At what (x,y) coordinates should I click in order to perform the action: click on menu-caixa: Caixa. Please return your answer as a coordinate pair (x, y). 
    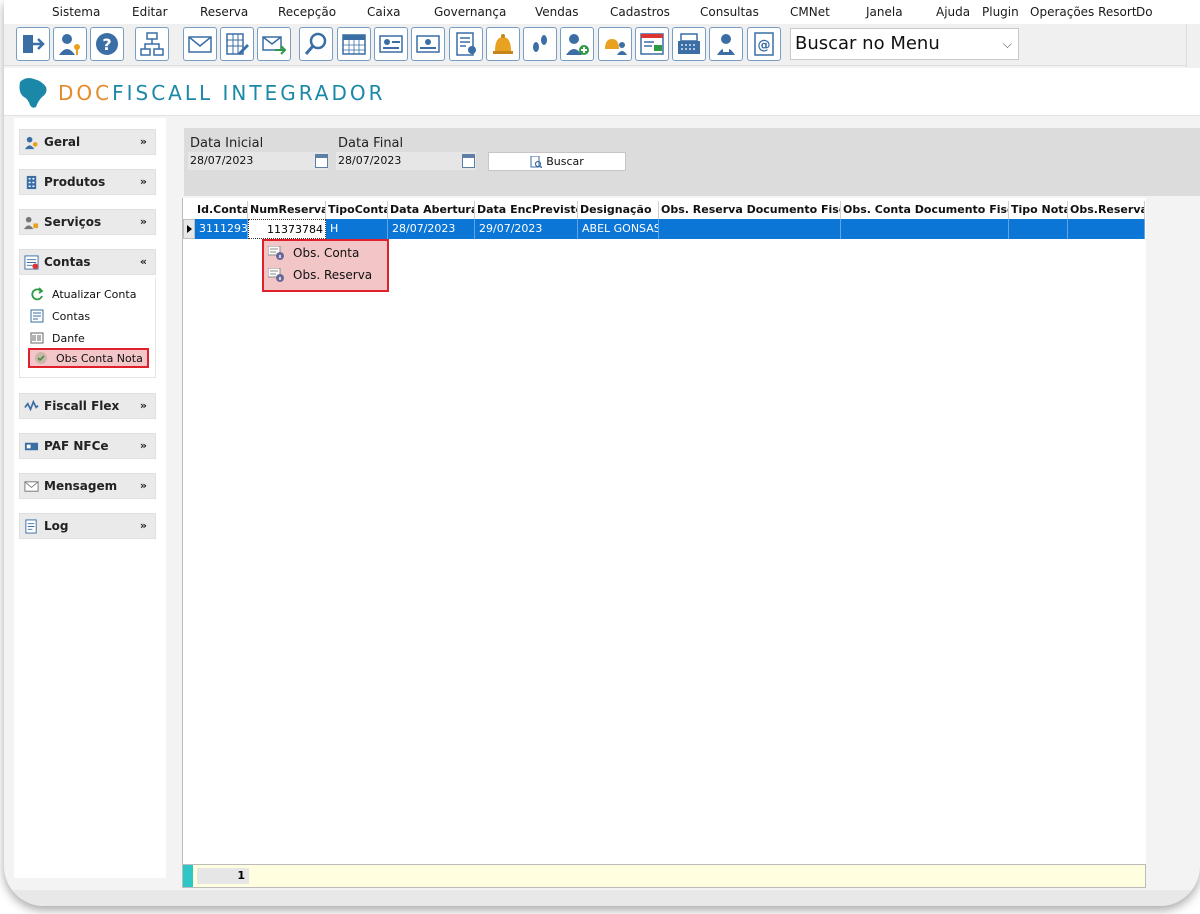
    Looking at the image, I should click on (384, 12).